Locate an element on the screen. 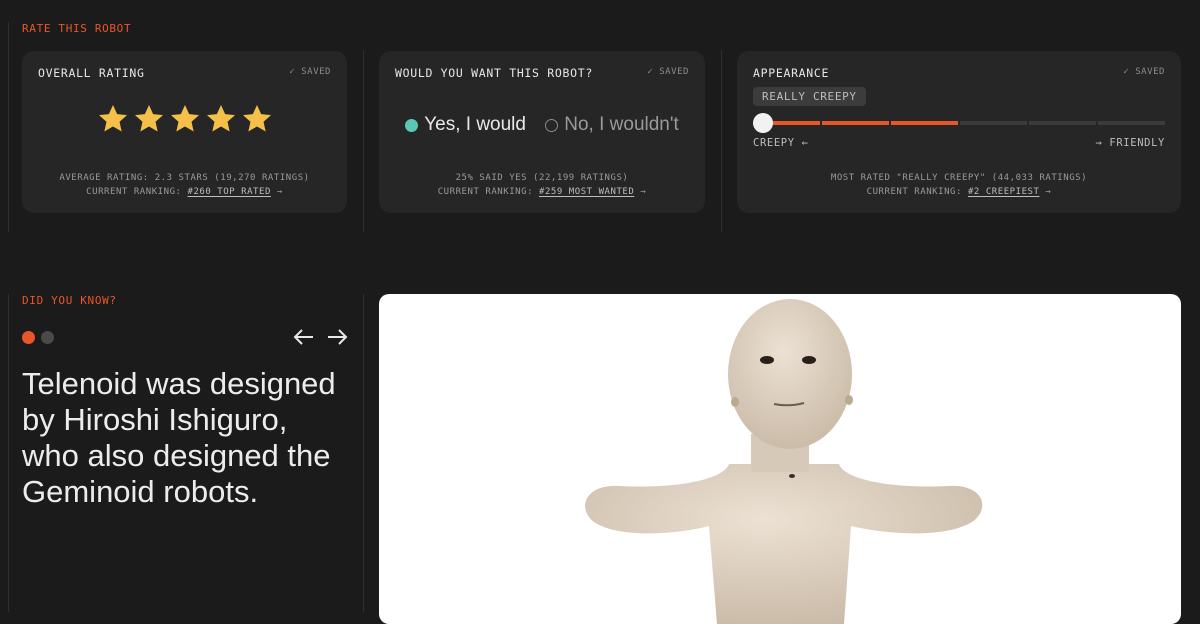 The height and width of the screenshot is (624, 1200). radio-unselected-icon is located at coordinates (552, 125).